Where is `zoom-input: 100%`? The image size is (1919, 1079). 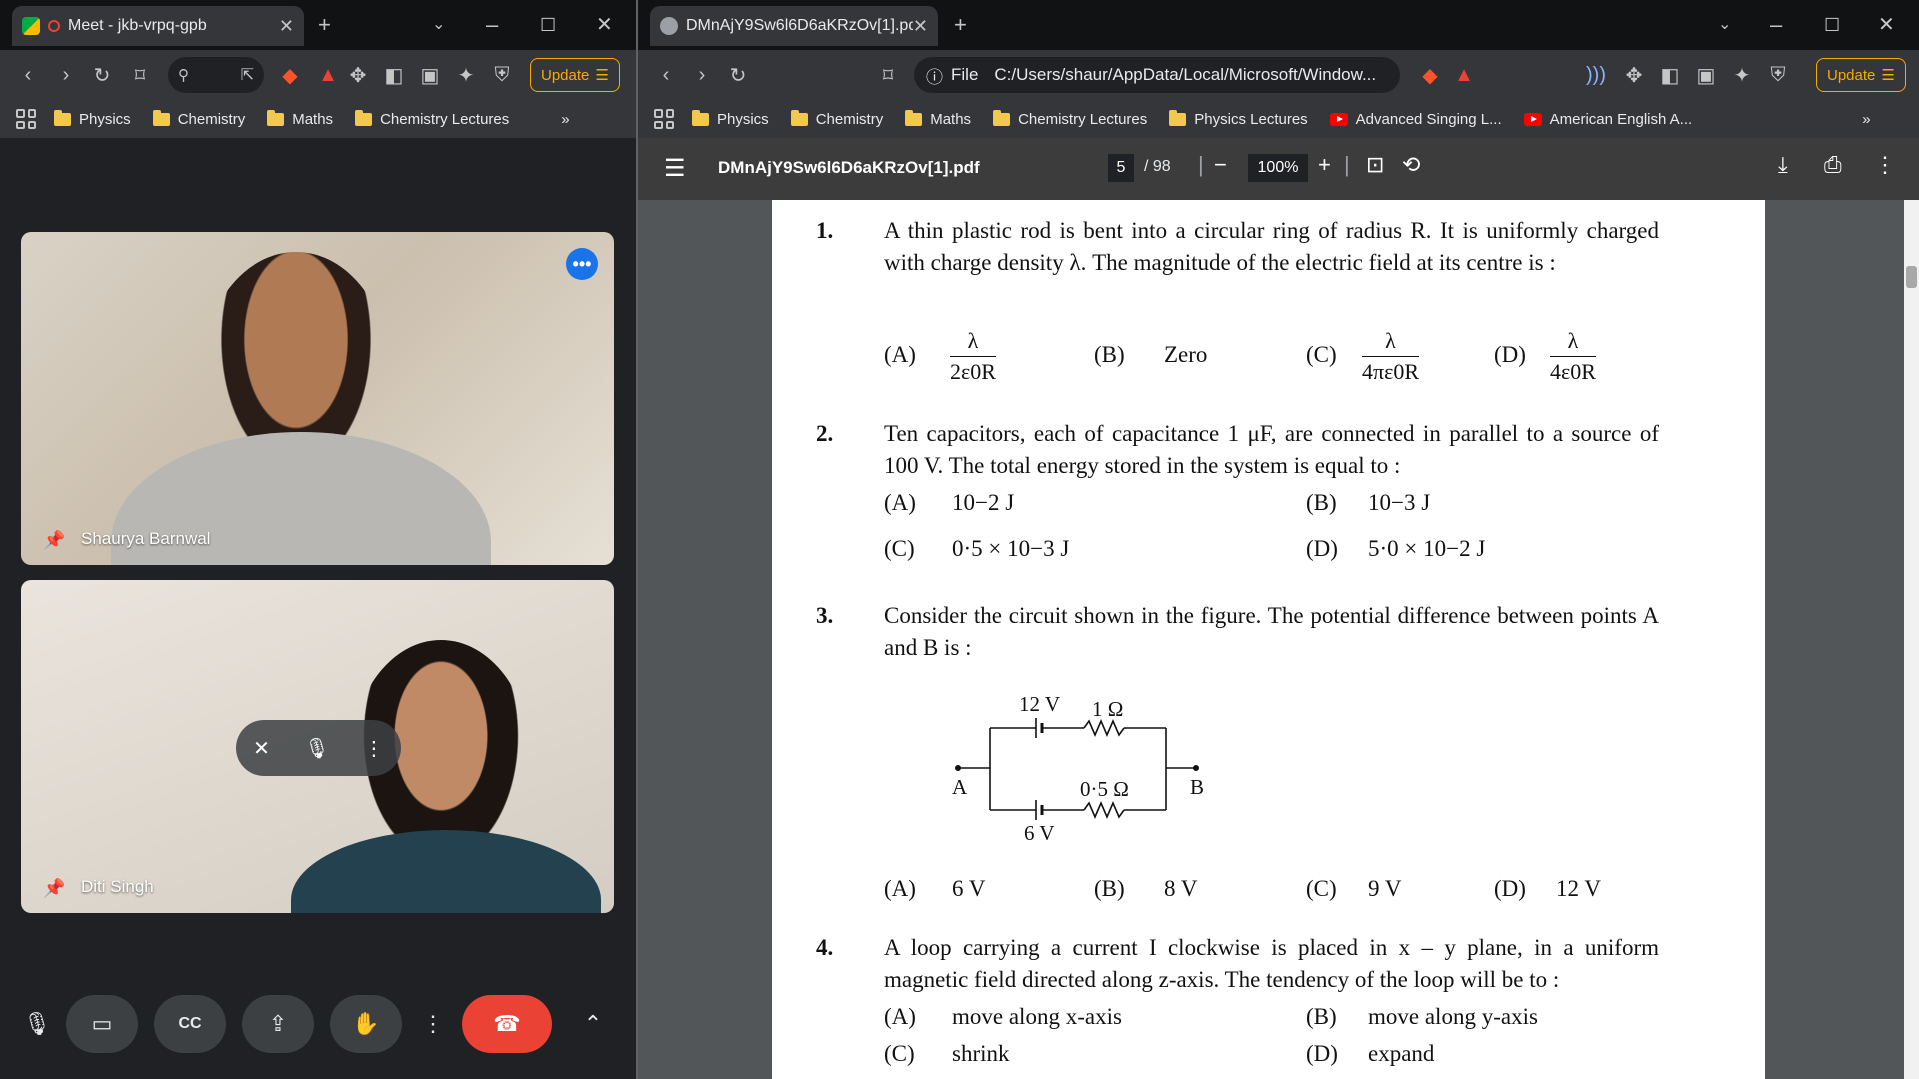
zoom-input: 100% is located at coordinates (1278, 168).